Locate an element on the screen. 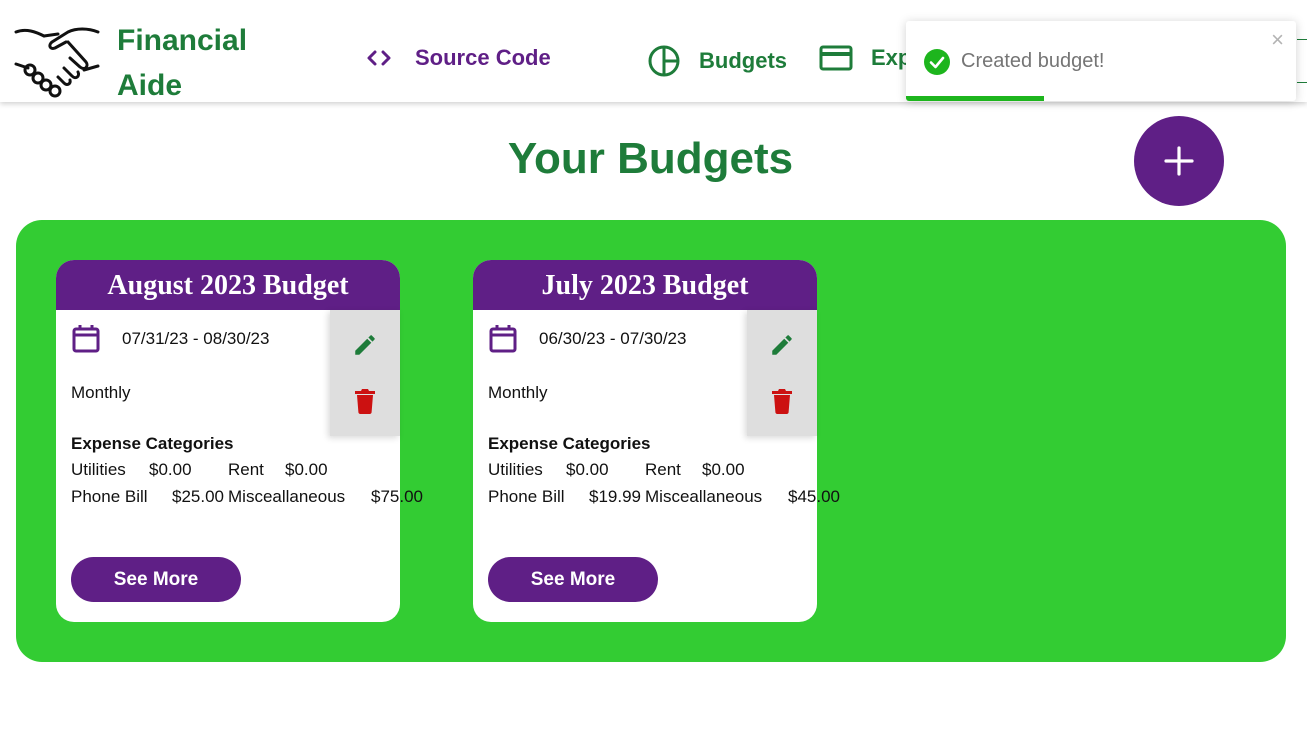  toast-close-button: × is located at coordinates (1277, 40).